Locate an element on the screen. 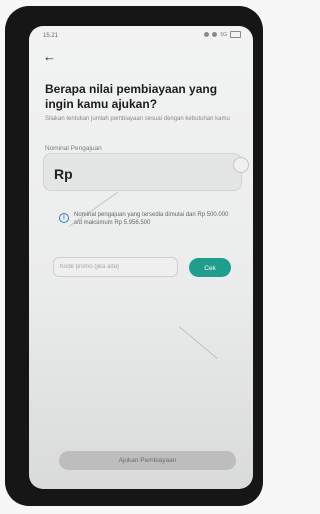 The height and width of the screenshot is (514, 320). promo-code-input is located at coordinates (115, 267).